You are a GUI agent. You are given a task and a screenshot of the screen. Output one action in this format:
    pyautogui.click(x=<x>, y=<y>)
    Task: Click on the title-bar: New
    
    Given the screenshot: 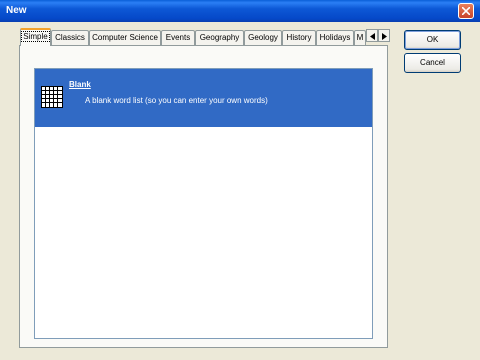 What is the action you would take?
    pyautogui.click(x=240, y=11)
    